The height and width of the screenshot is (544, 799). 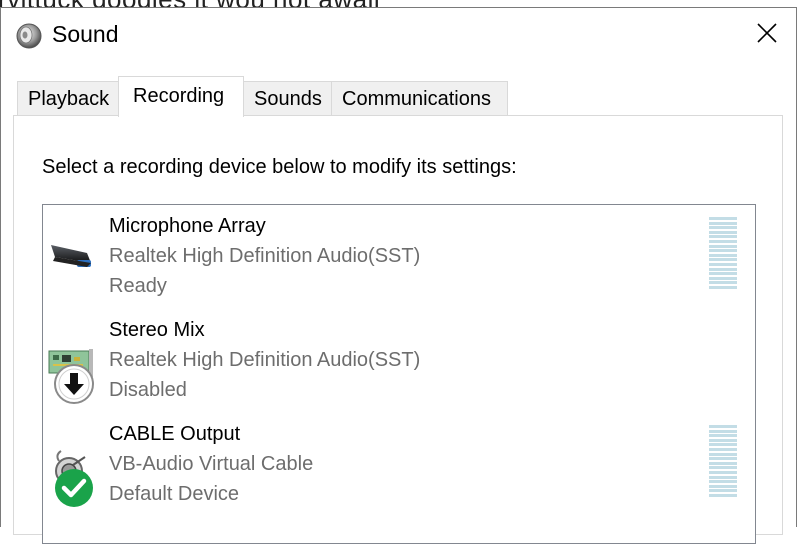 What do you see at coordinates (68, 98) in the screenshot?
I see `tab-playback: Playback` at bounding box center [68, 98].